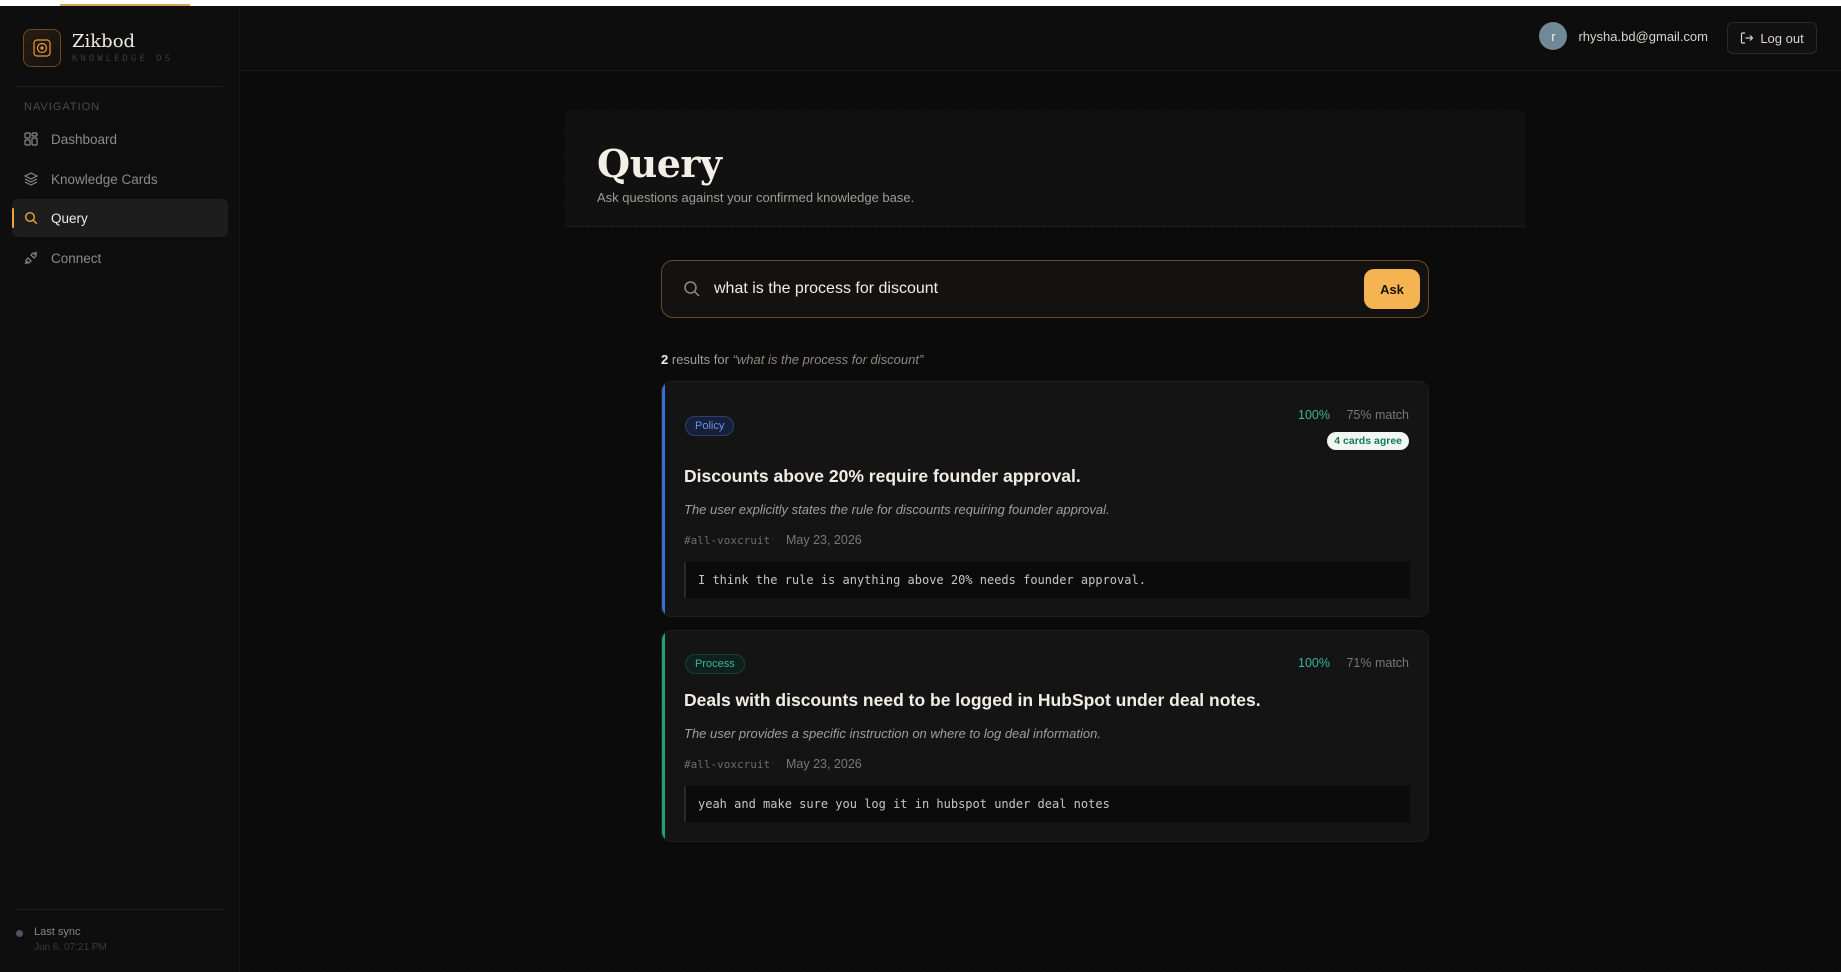 This screenshot has width=1841, height=972. What do you see at coordinates (659, 163) in the screenshot?
I see `page-title: Query` at bounding box center [659, 163].